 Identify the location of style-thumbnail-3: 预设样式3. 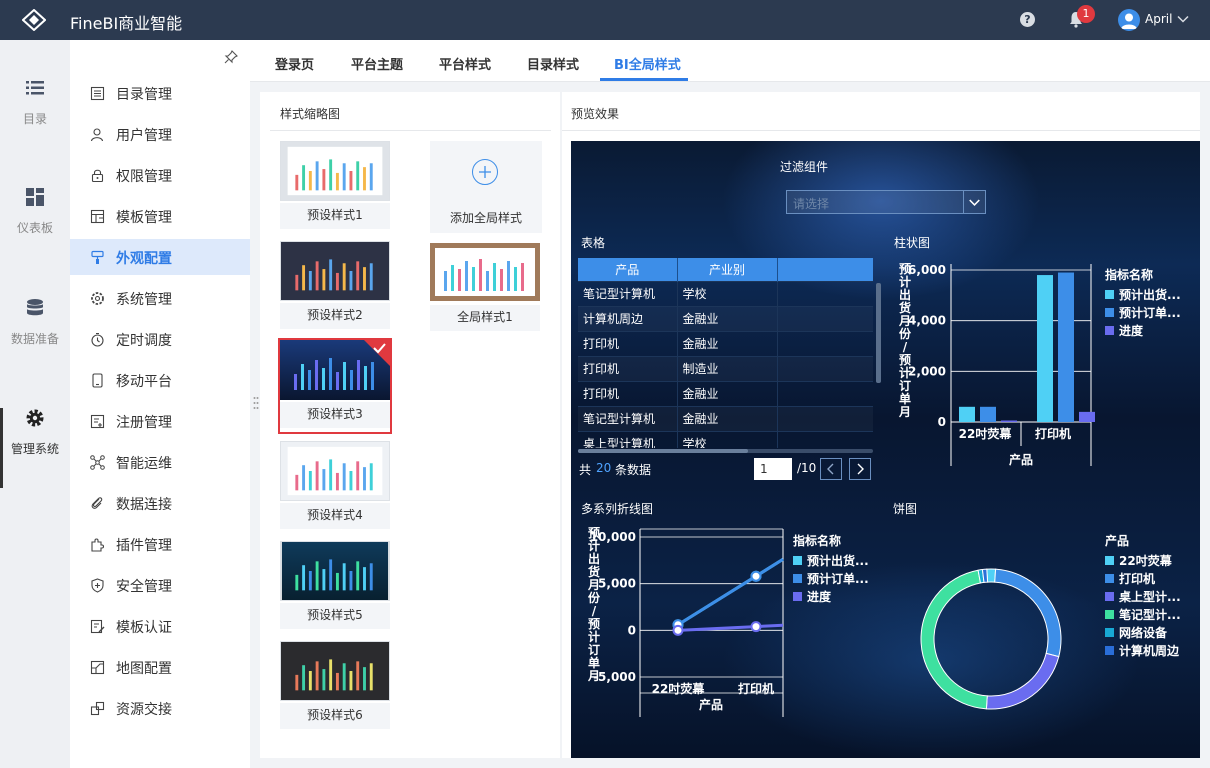
(335, 386).